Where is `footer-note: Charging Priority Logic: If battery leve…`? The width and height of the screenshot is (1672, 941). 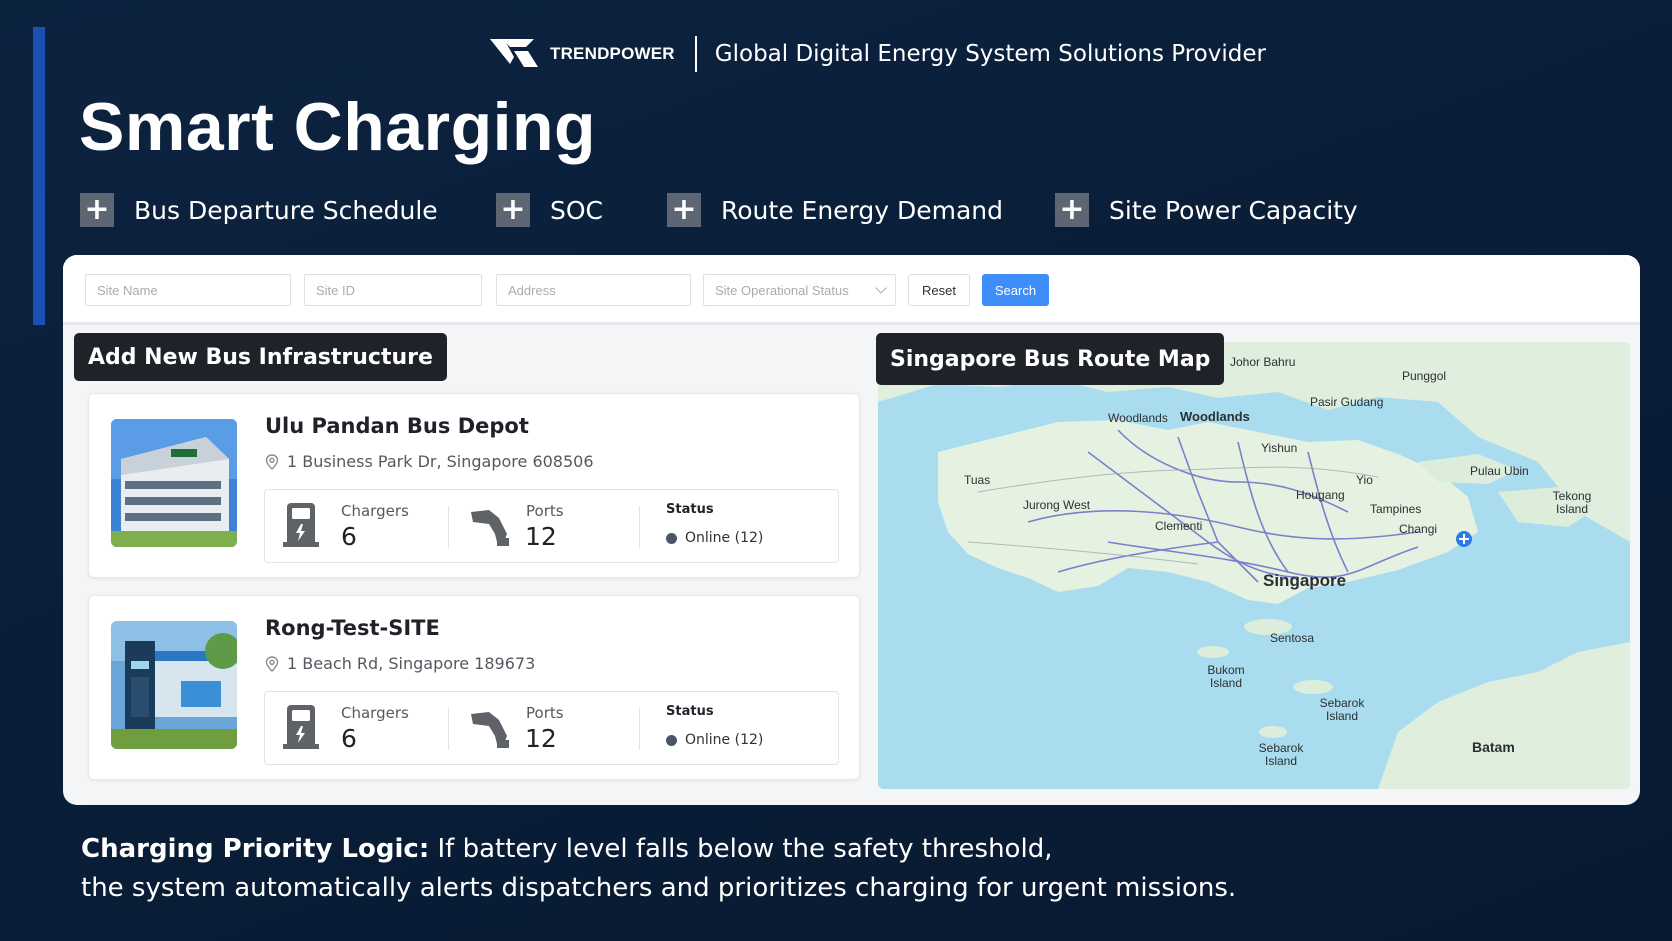 footer-note: Charging Priority Logic: If battery leve… is located at coordinates (658, 869).